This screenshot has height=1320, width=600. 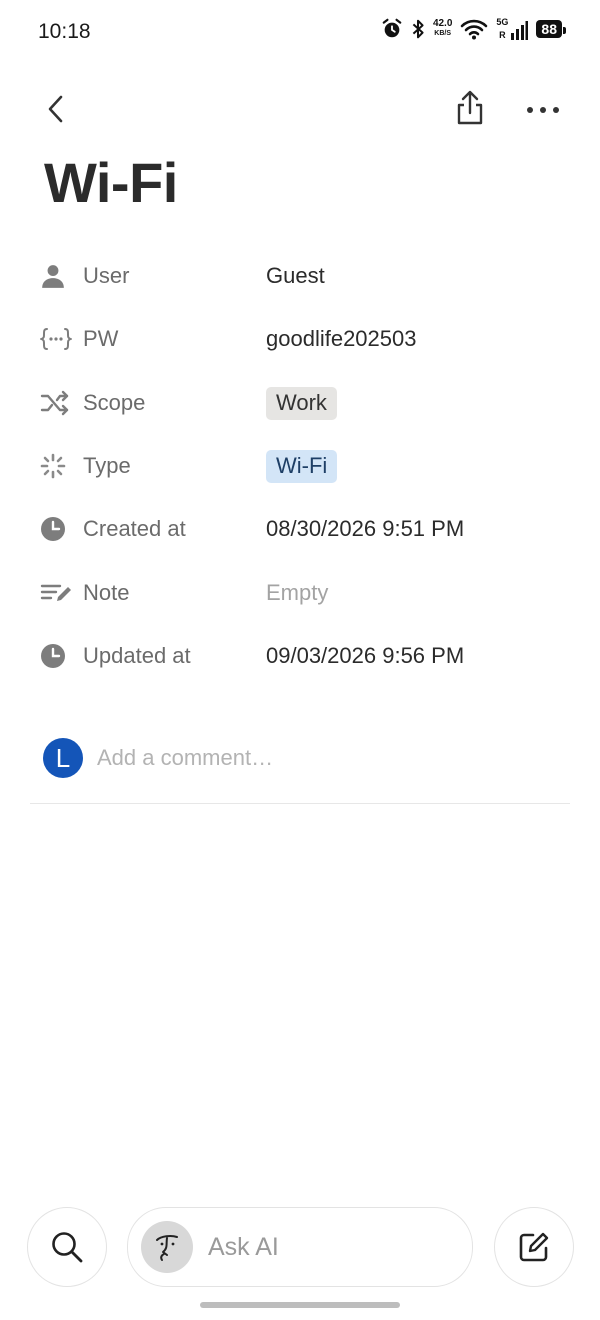 I want to click on loading-spinner-icon, so click(x=53, y=466).